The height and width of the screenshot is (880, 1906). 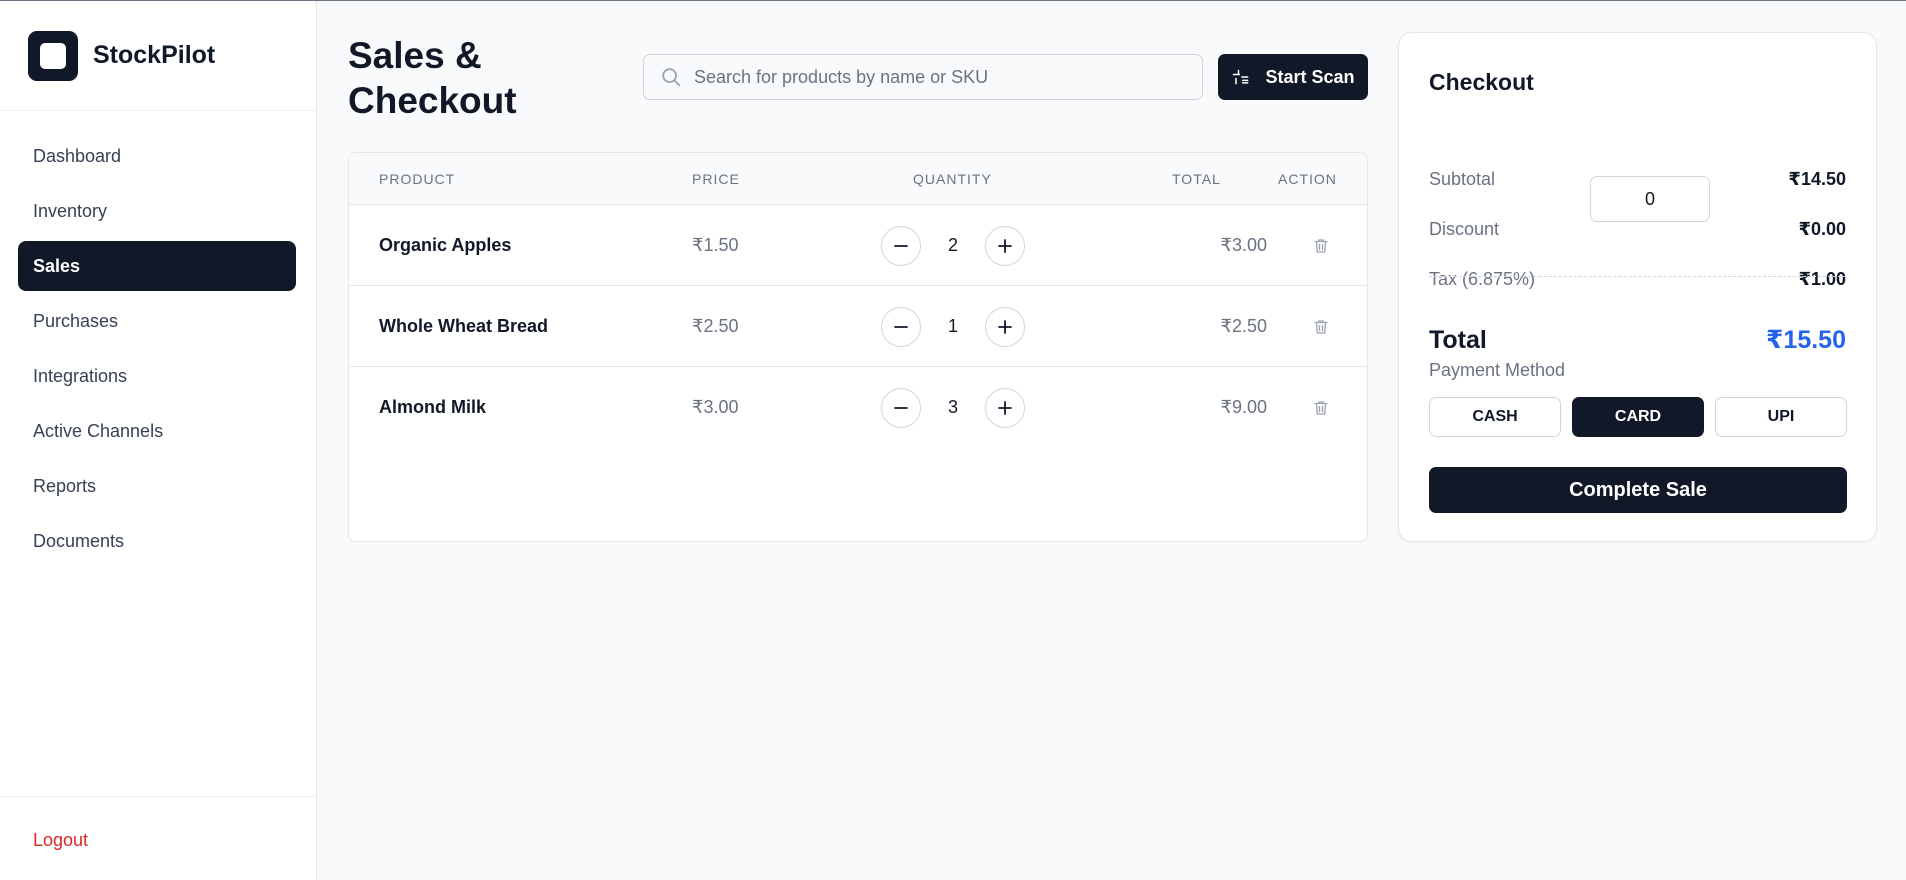 What do you see at coordinates (157, 266) in the screenshot?
I see `sidebar-item-sales: Sales` at bounding box center [157, 266].